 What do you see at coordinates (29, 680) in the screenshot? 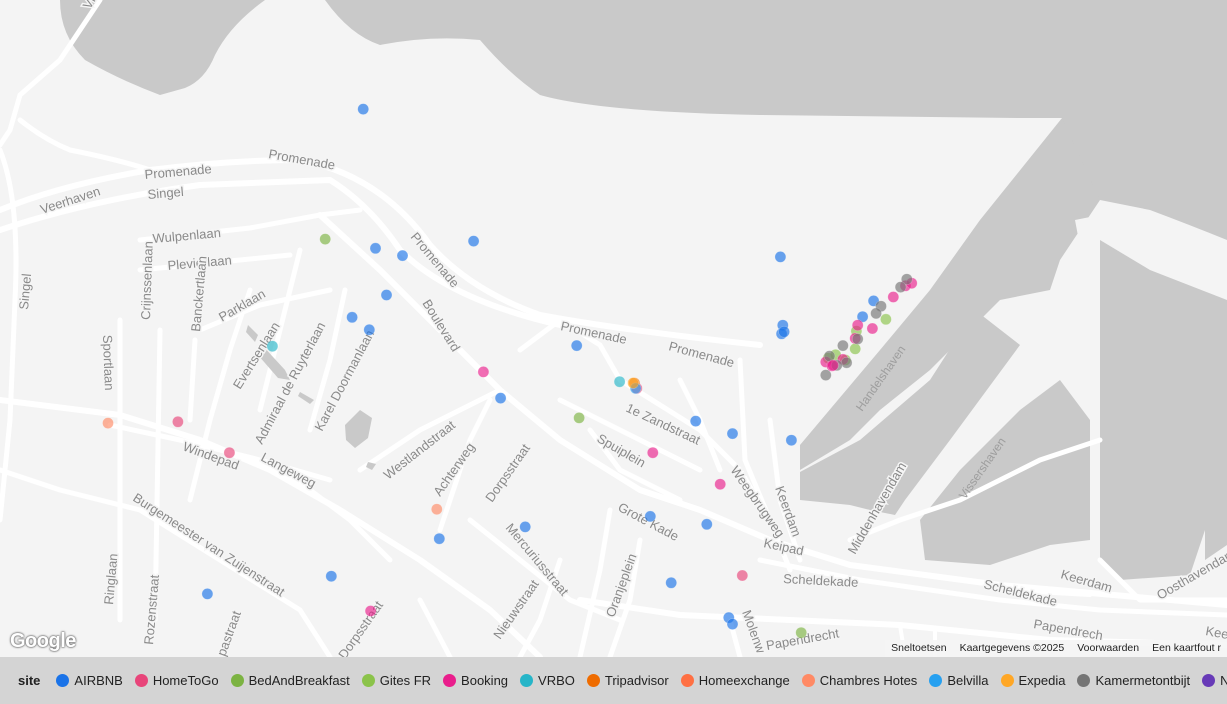
I see `legend-title: site` at bounding box center [29, 680].